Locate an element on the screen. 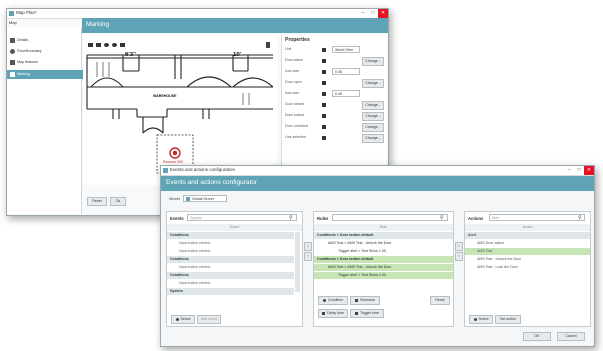 The width and height of the screenshot is (603, 351). car-icon is located at coordinates (12, 62).